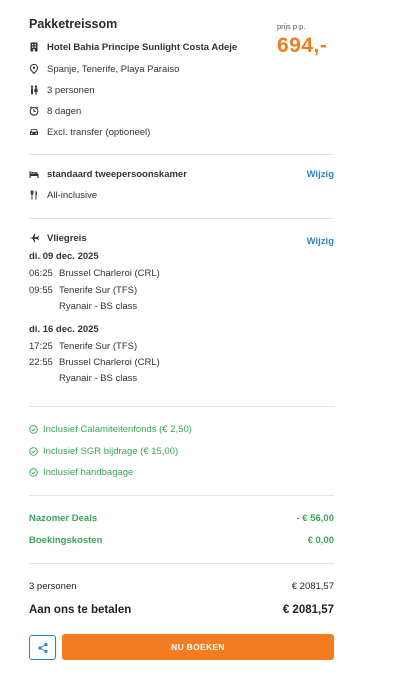 The image size is (407, 678). Describe the element at coordinates (98, 306) in the screenshot. I see `outbound-carrier: Ryanair - BS class` at that location.